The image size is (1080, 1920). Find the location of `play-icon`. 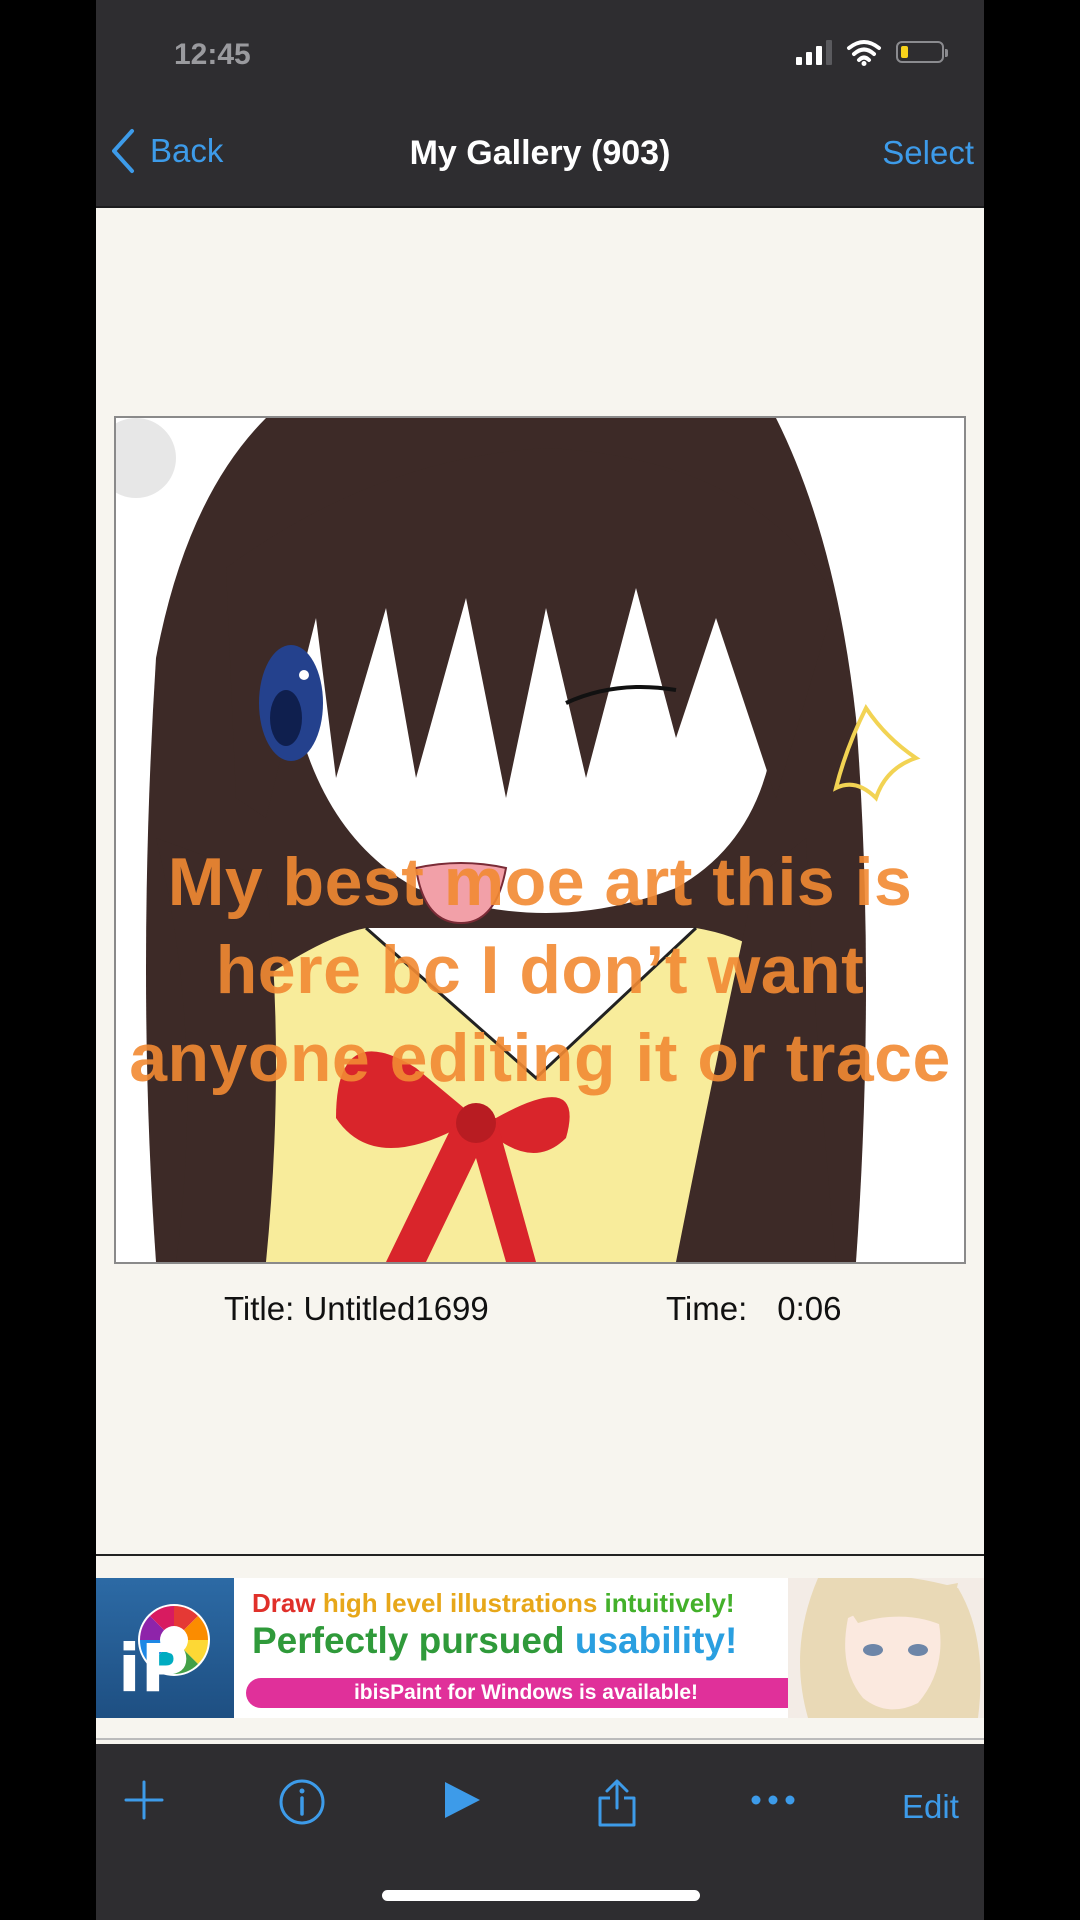

play-icon is located at coordinates (462, 1800).